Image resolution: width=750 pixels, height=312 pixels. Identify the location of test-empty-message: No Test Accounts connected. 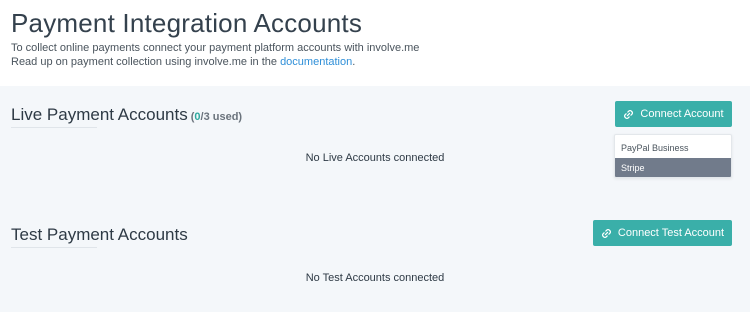
(375, 278).